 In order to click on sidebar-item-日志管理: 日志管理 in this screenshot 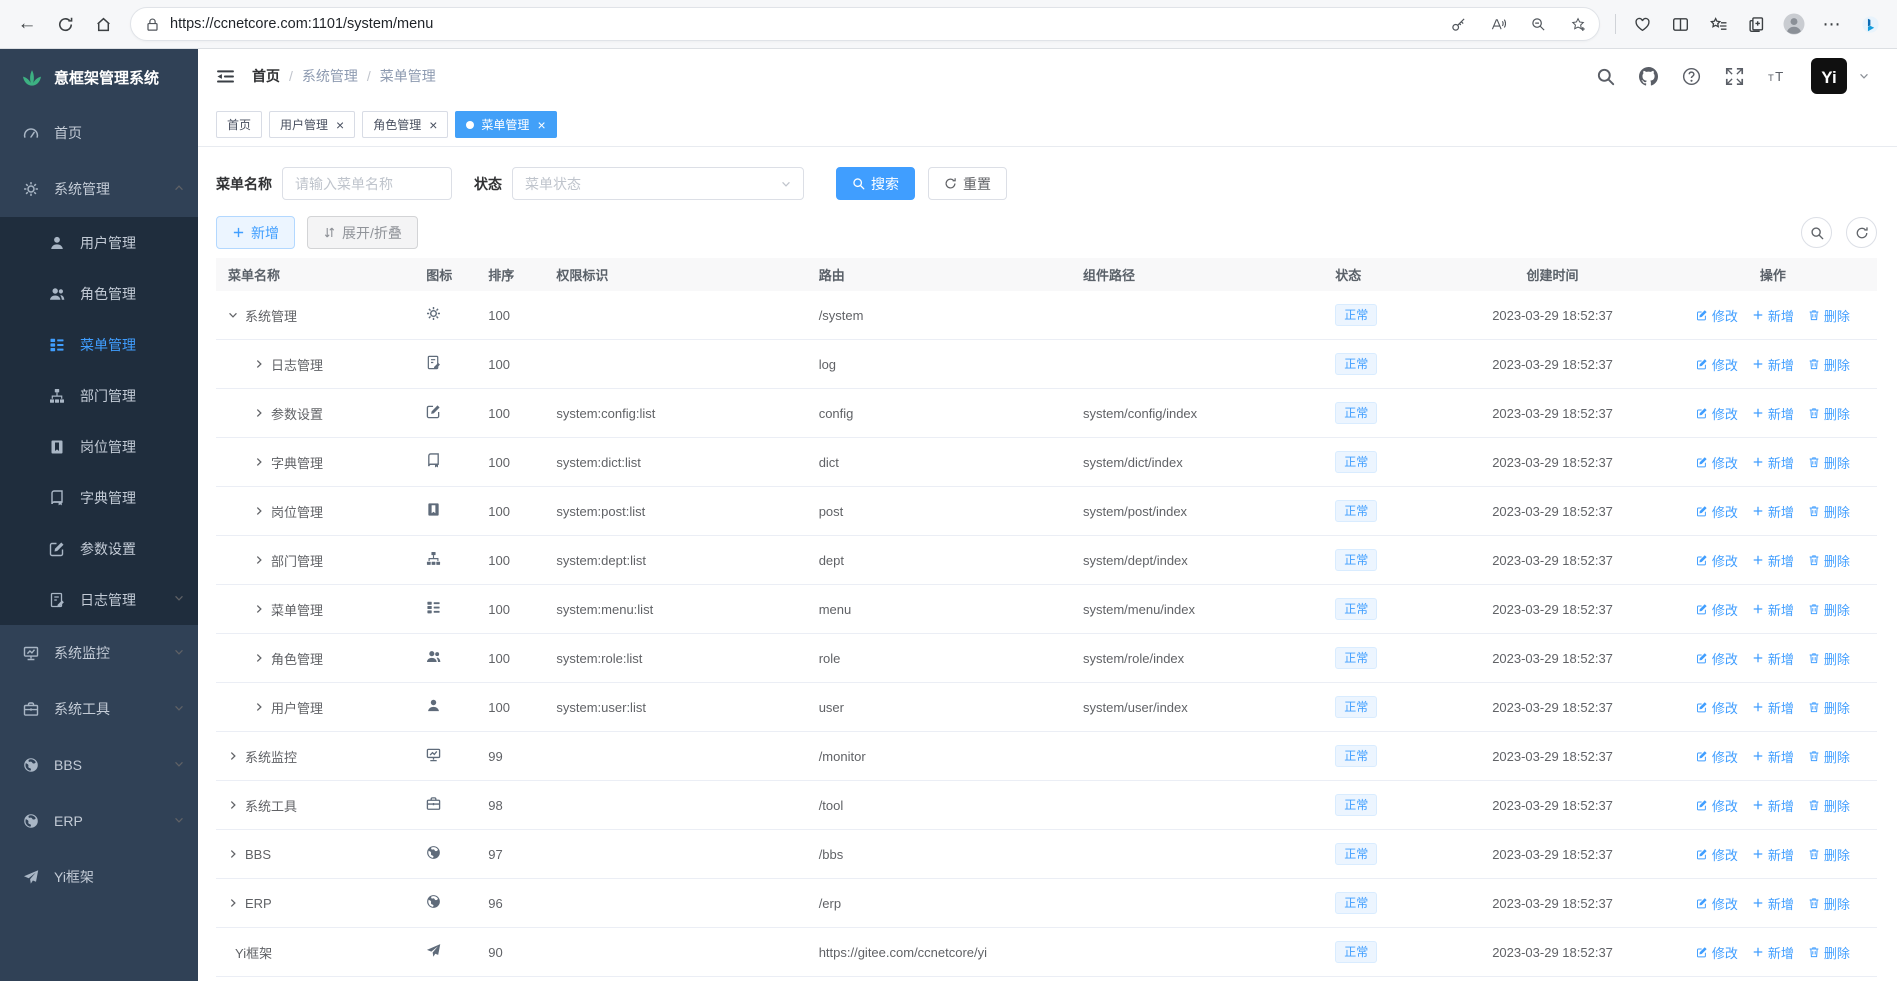, I will do `click(99, 599)`.